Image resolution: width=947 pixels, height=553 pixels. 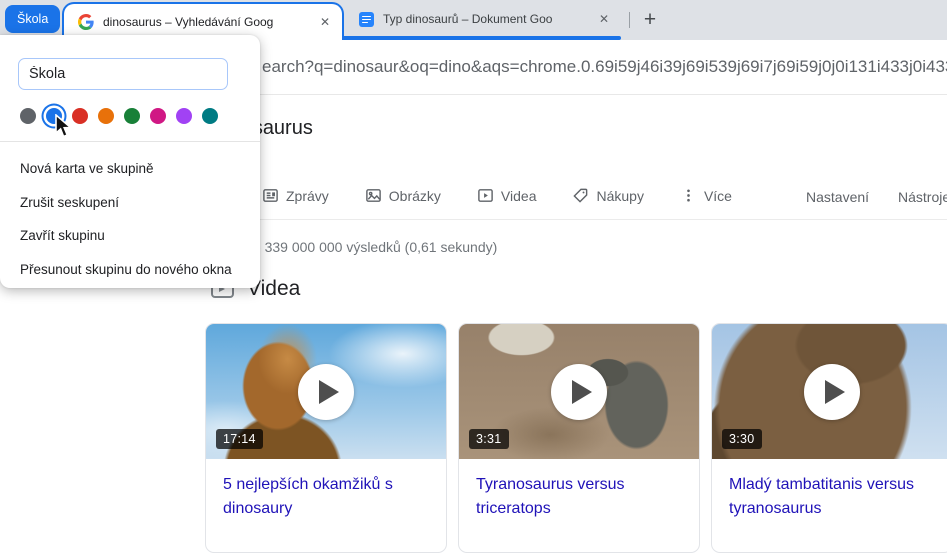 I want to click on tab-title: Typ dinosaurů – Dokument Goo, so click(x=468, y=19).